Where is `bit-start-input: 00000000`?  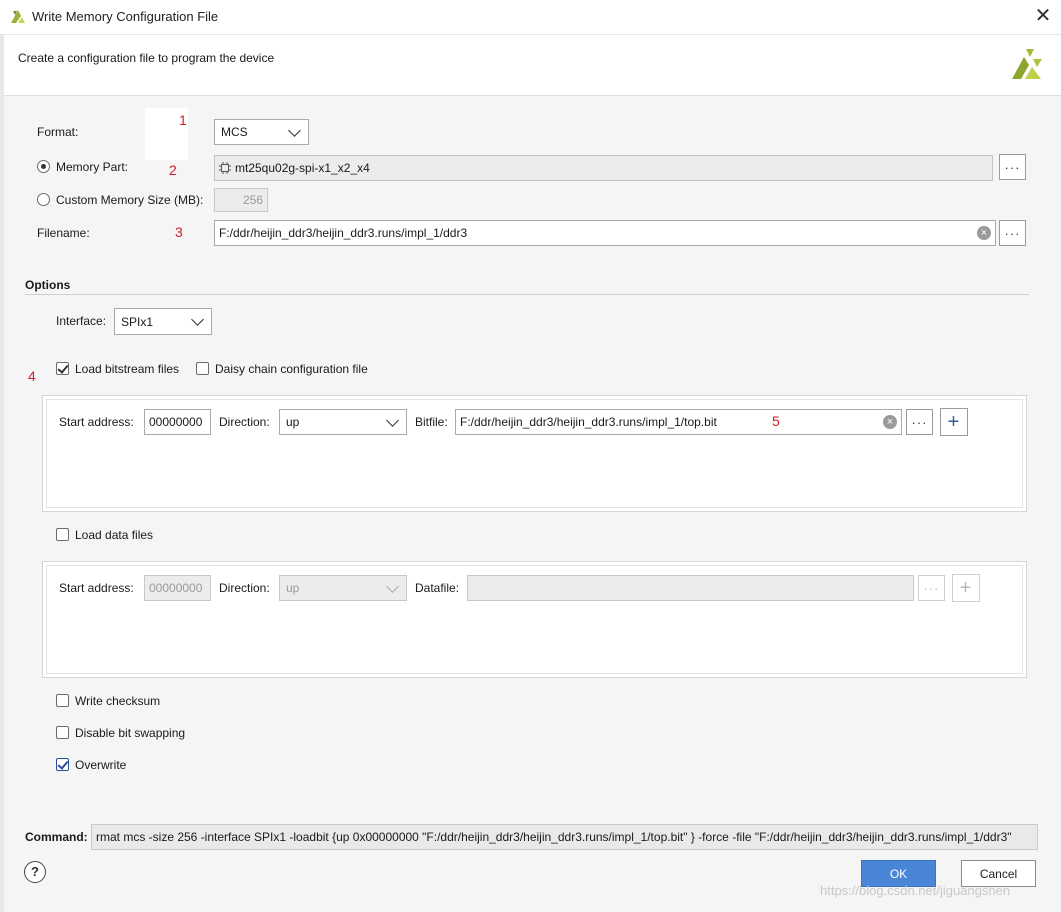
bit-start-input: 00000000 is located at coordinates (177, 422).